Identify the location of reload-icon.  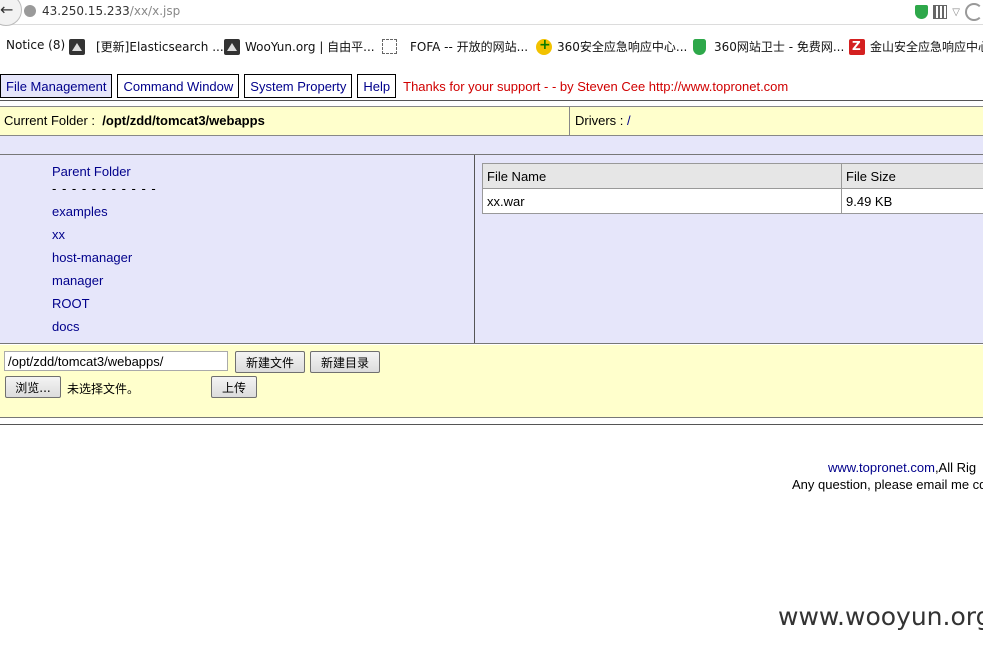
(974, 12).